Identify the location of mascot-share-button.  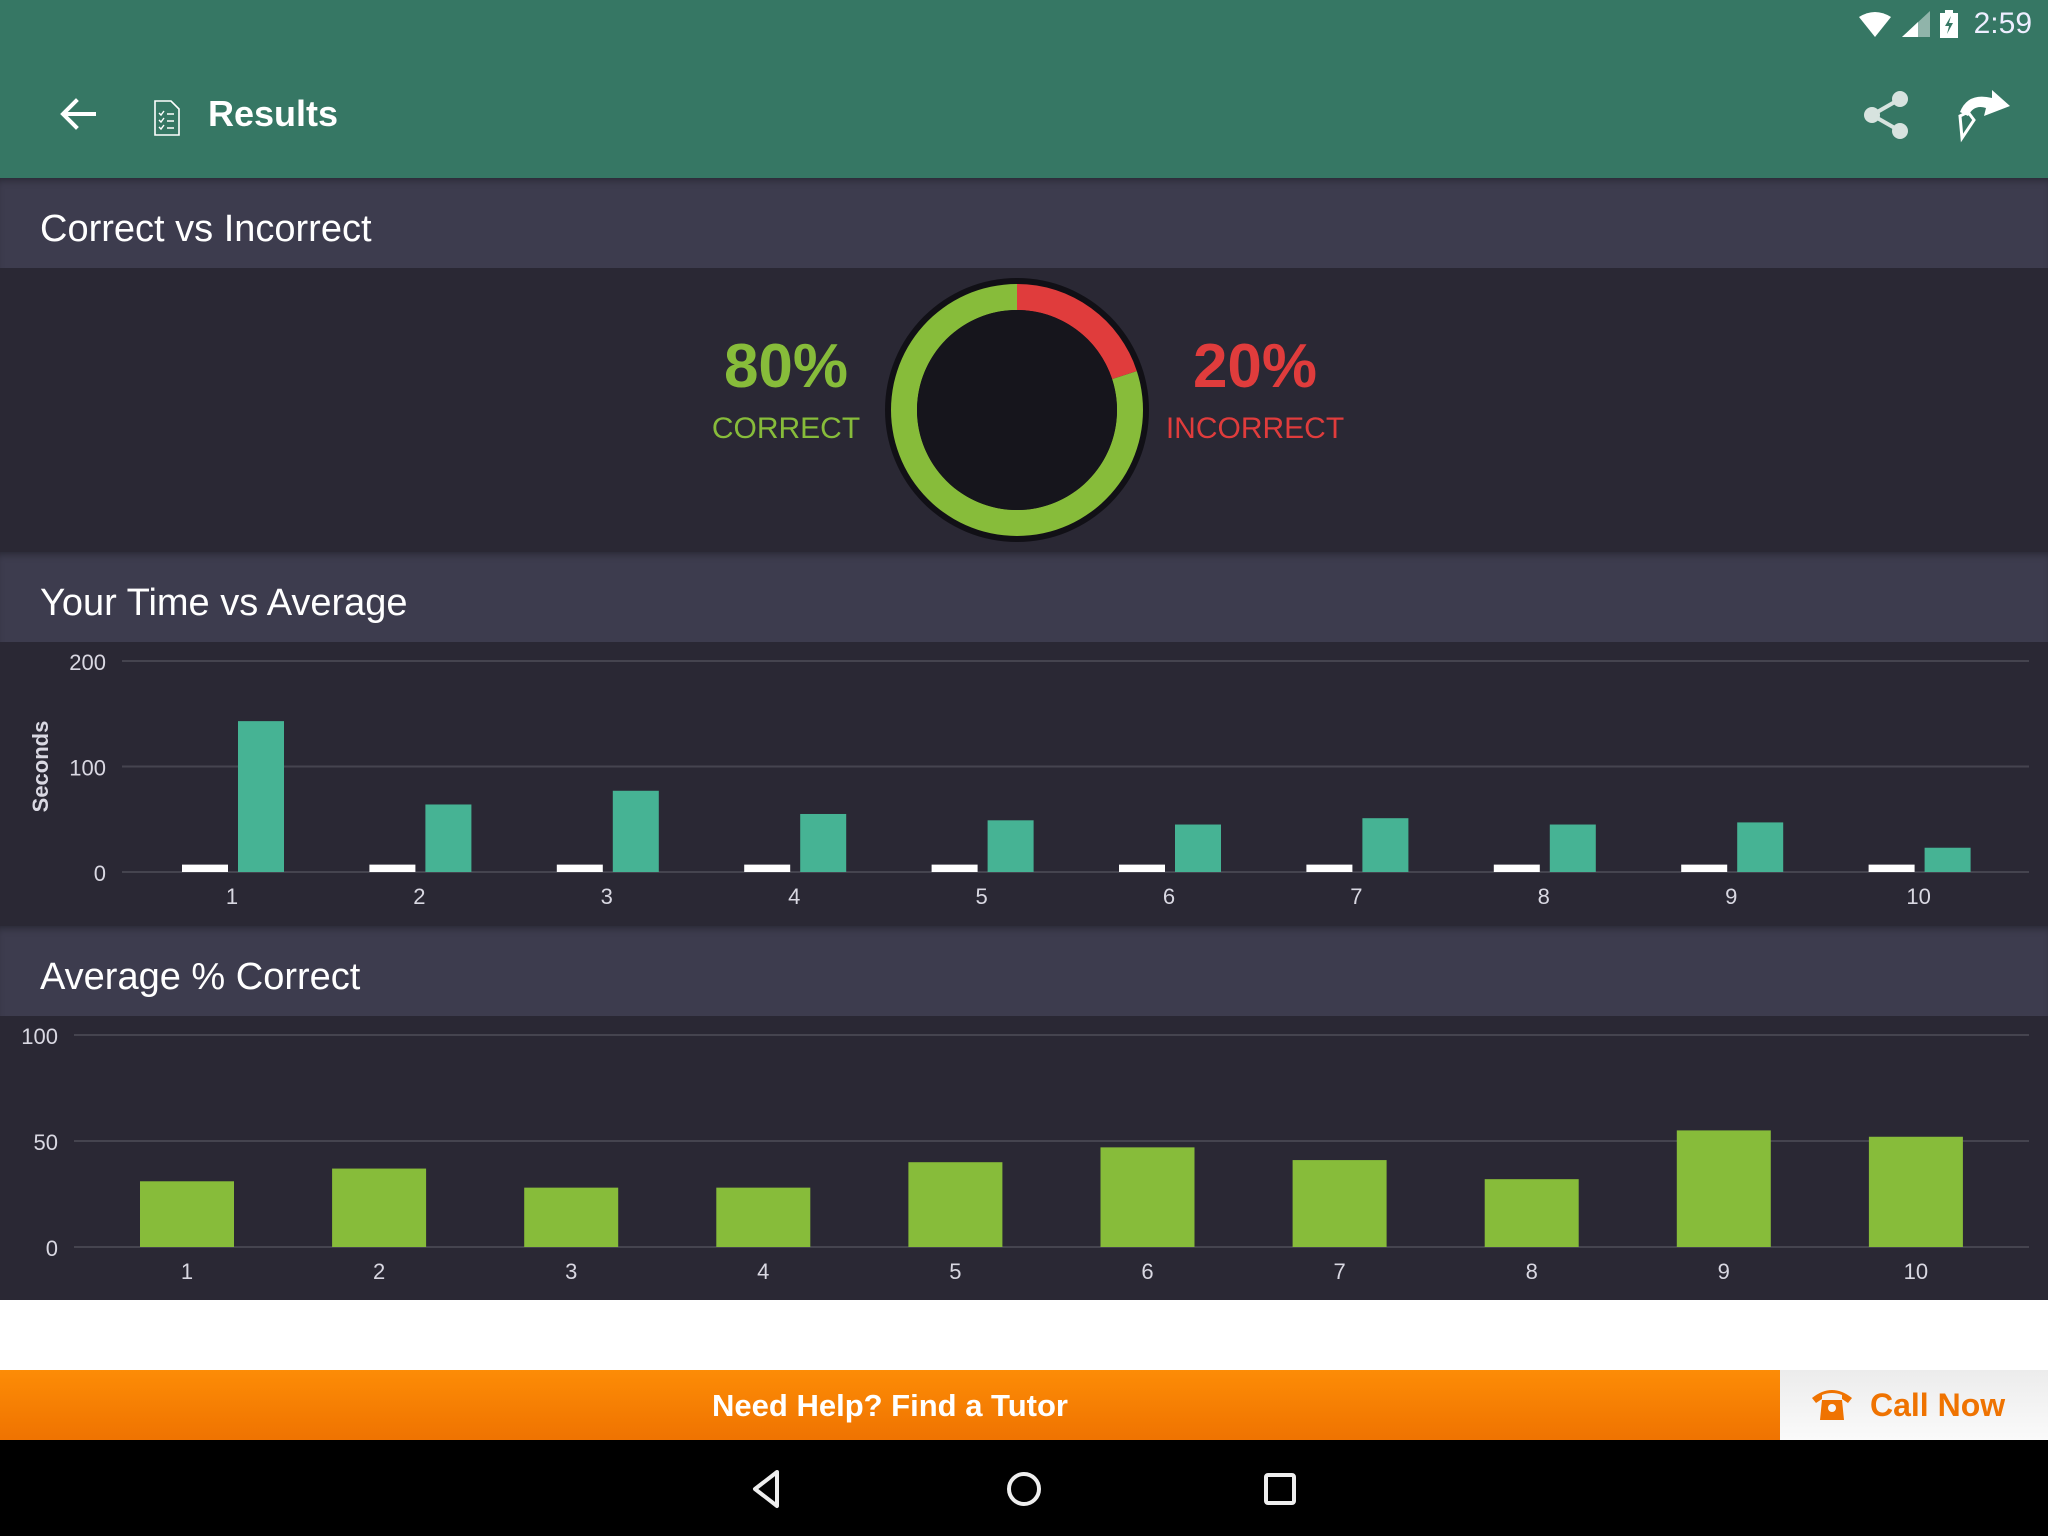
(1985, 115).